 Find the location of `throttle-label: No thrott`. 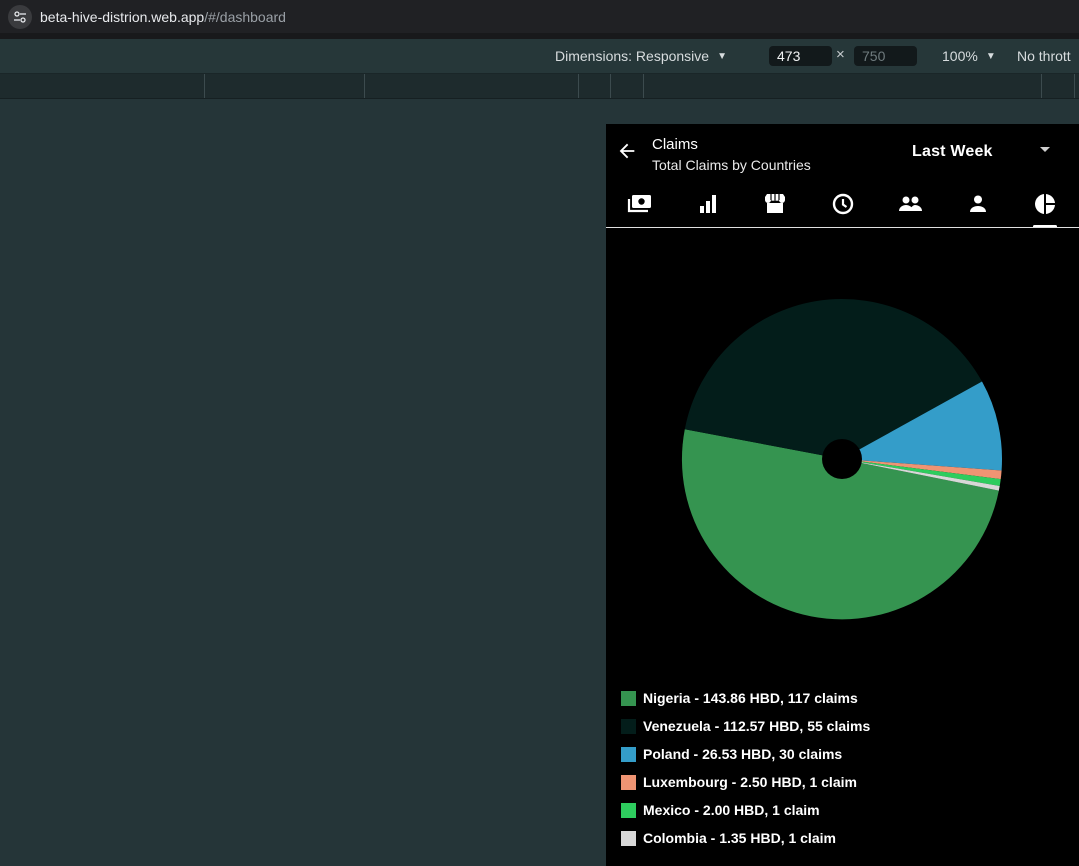

throttle-label: No thrott is located at coordinates (1044, 56).